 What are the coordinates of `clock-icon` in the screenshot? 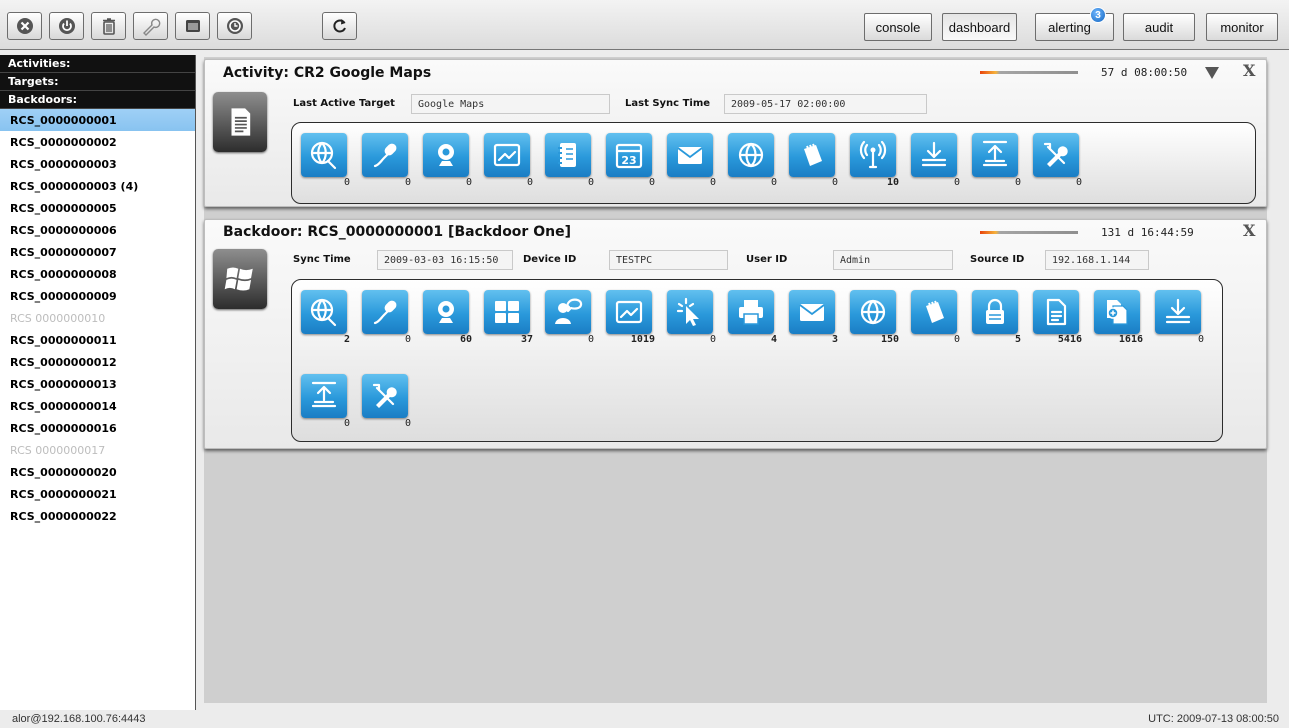 It's located at (234, 26).